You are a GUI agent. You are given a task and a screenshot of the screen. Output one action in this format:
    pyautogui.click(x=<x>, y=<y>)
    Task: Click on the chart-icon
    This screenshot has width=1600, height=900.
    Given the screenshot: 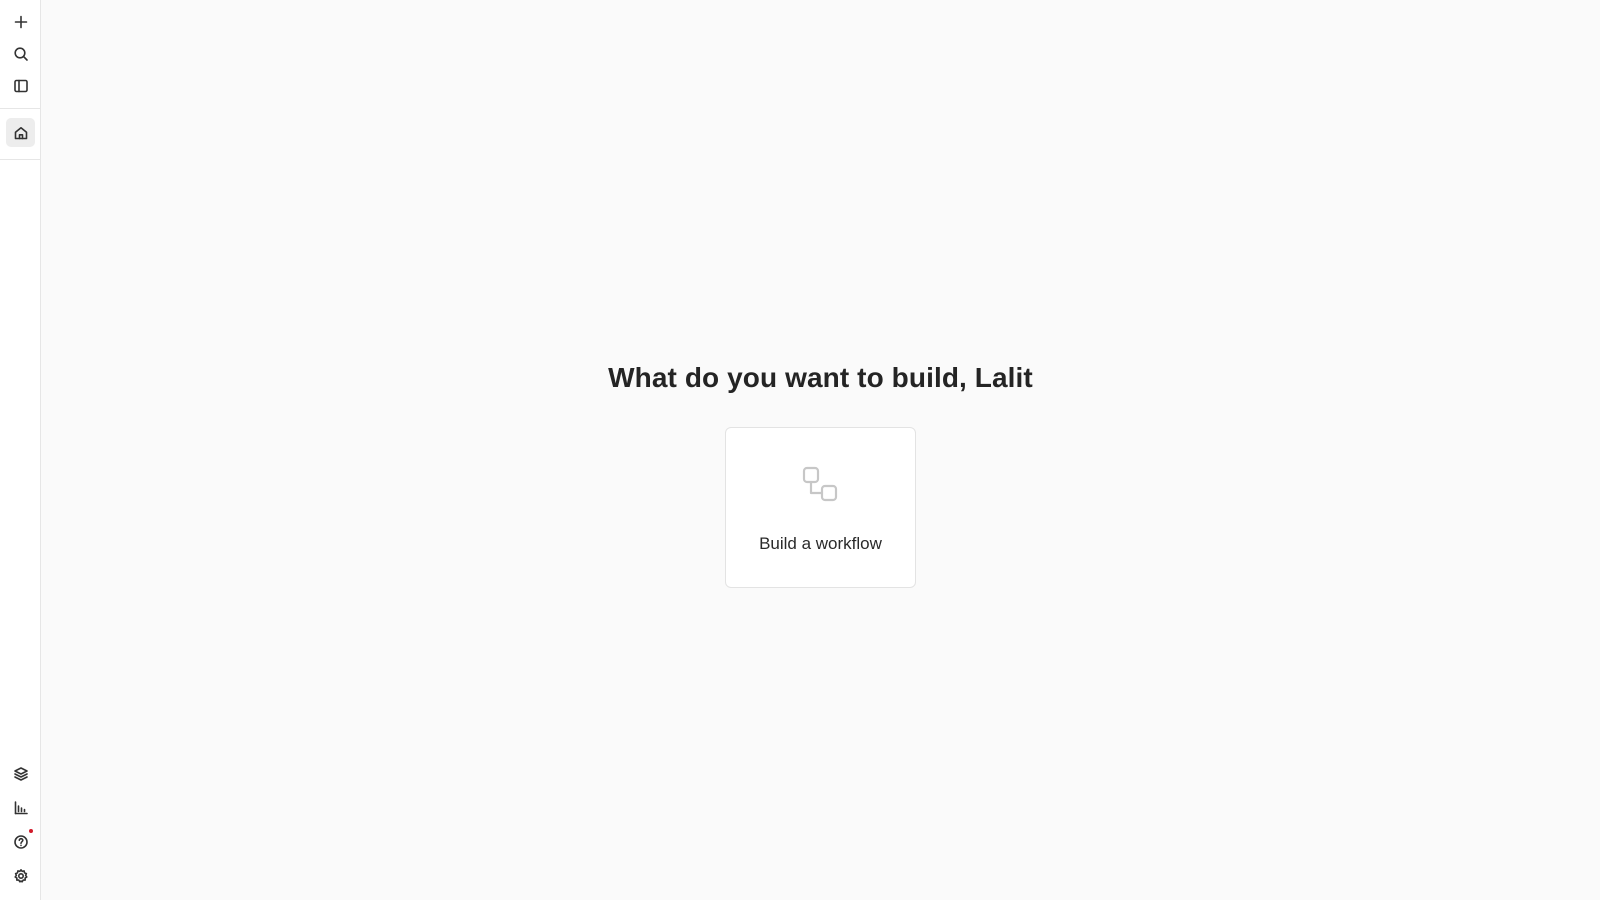 What is the action you would take?
    pyautogui.click(x=21, y=807)
    